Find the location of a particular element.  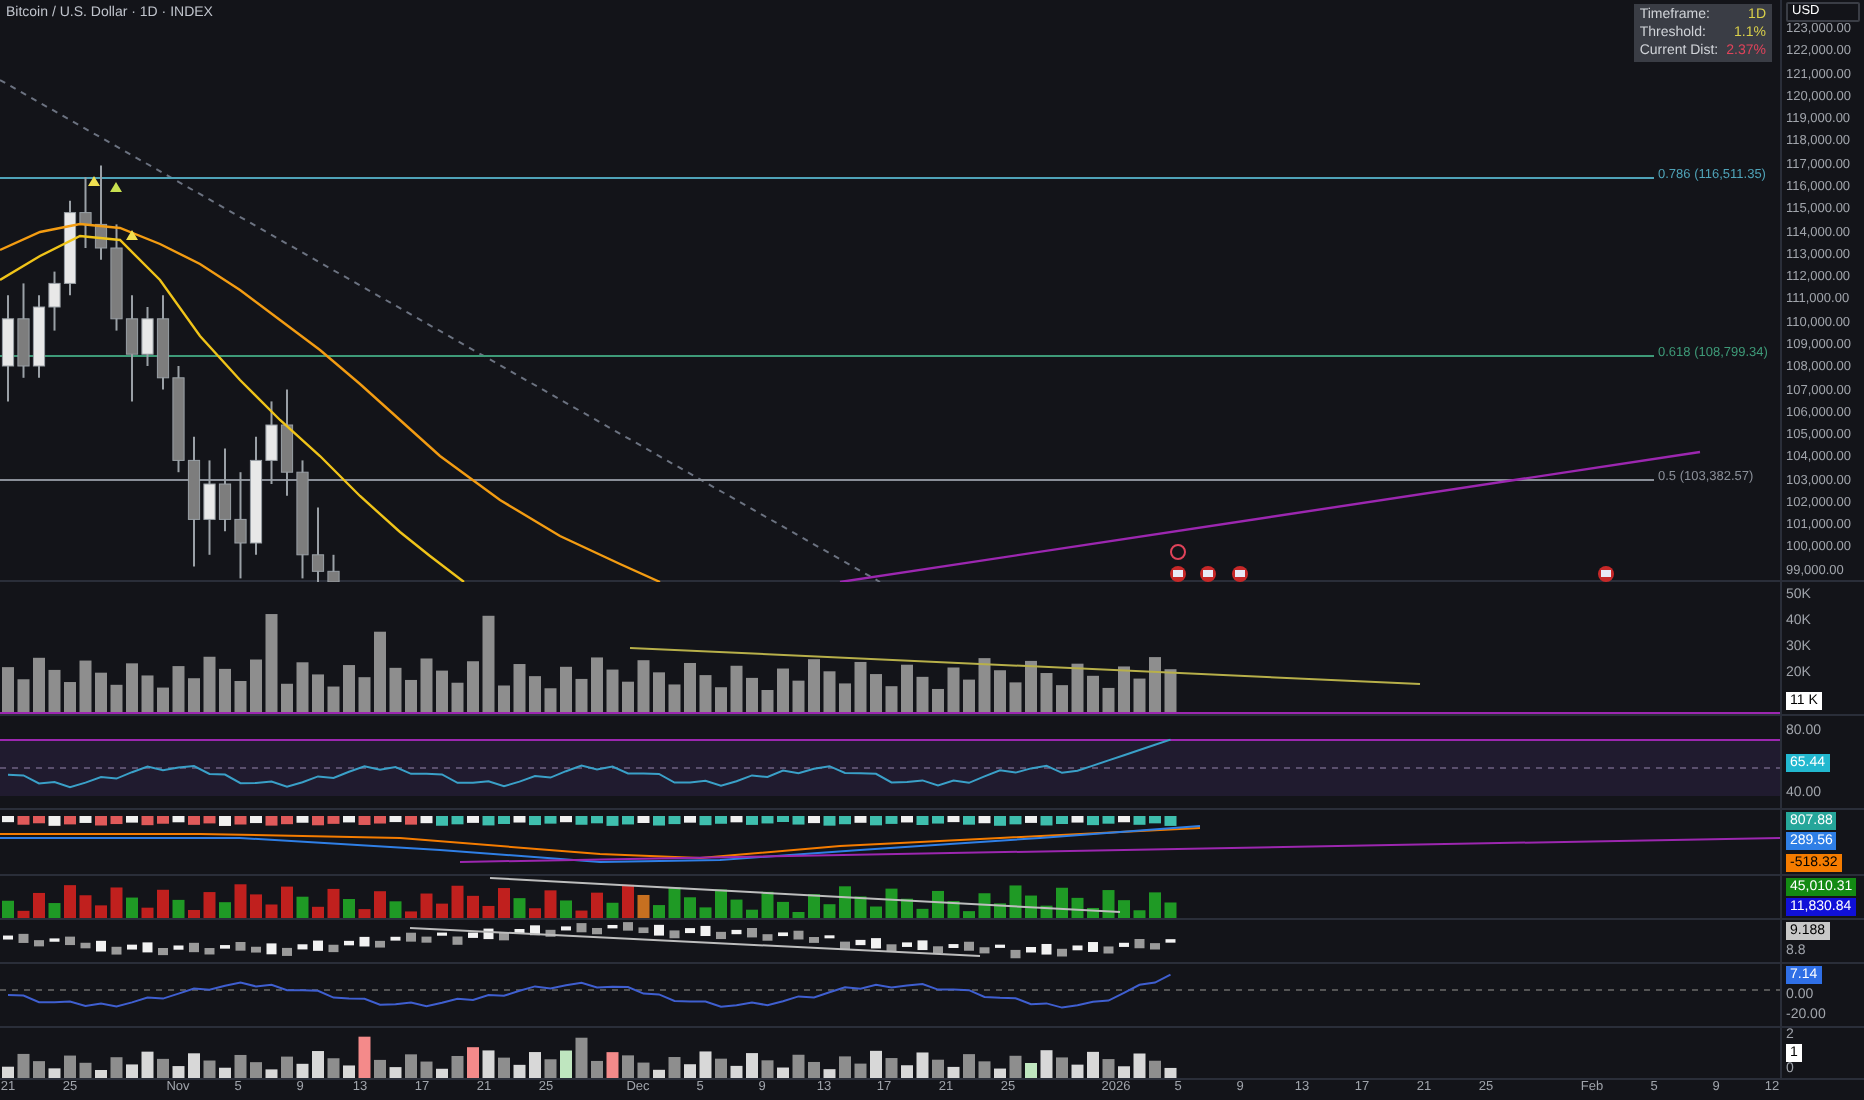

event-icon is located at coordinates (1178, 552).